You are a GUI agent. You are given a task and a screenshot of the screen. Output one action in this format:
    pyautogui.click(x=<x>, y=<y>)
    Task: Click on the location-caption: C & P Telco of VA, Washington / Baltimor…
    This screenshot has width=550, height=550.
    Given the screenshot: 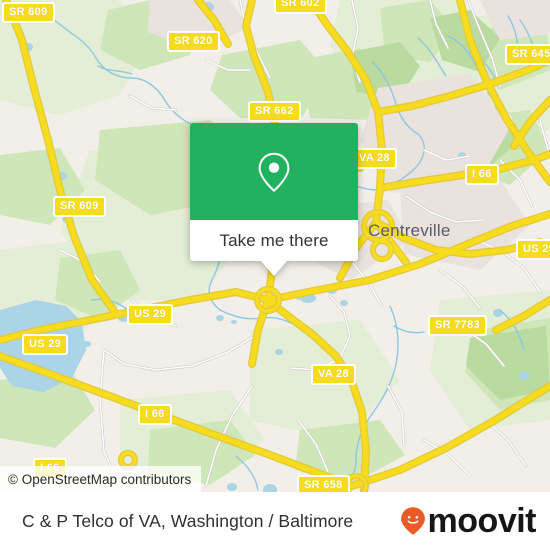 What is the action you would take?
    pyautogui.click(x=188, y=520)
    